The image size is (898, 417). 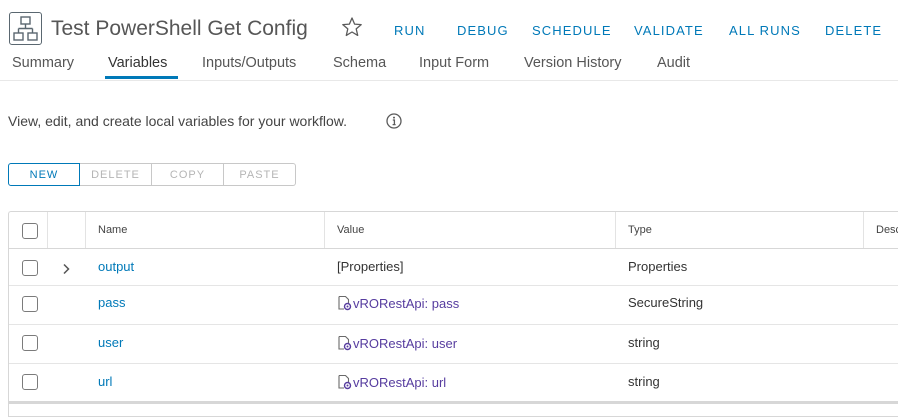 What do you see at coordinates (105, 382) in the screenshot?
I see `variable-name-link: url` at bounding box center [105, 382].